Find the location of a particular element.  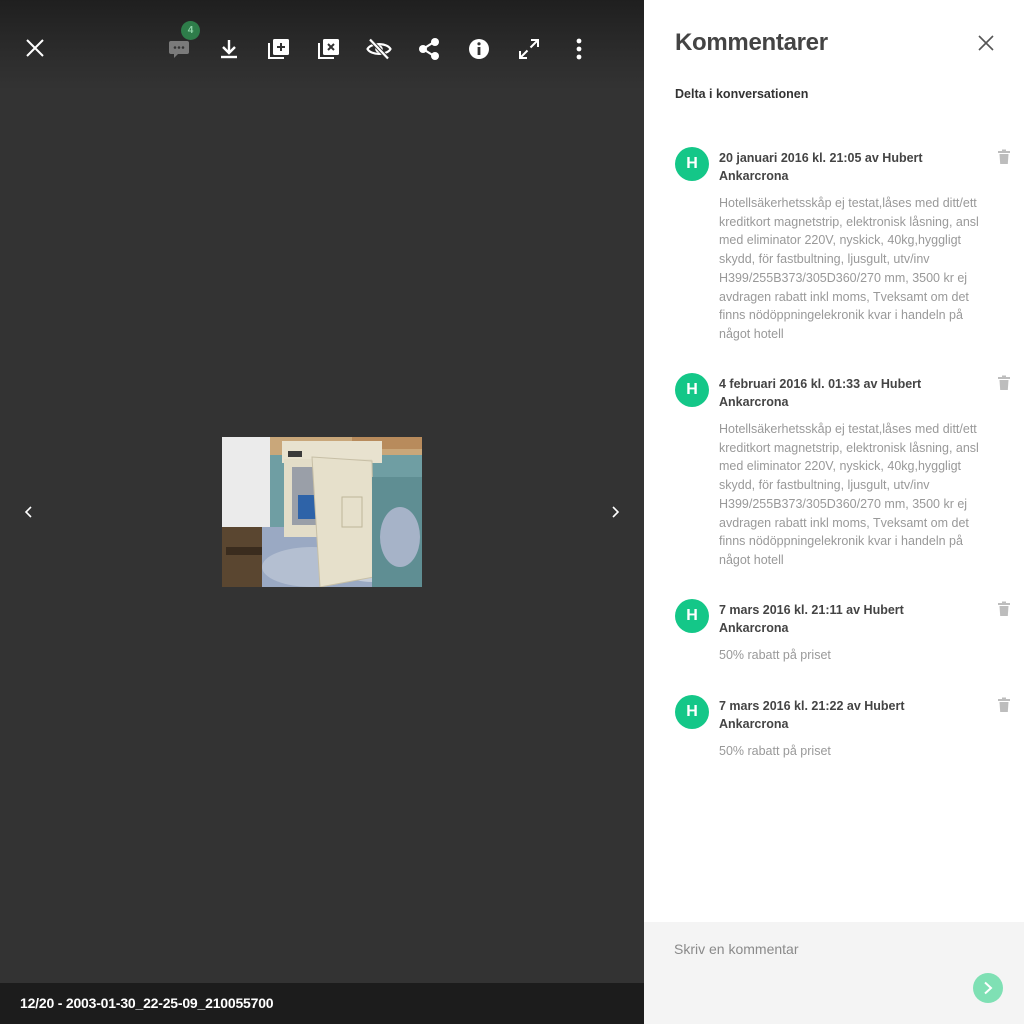

add-to-album-icon is located at coordinates (278, 49).